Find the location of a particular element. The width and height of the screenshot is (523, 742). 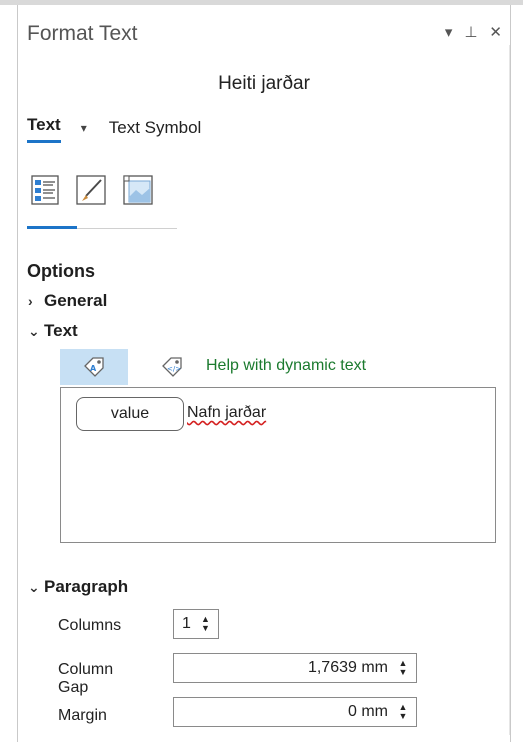

pin-icon: ⊥ is located at coordinates (470, 32).